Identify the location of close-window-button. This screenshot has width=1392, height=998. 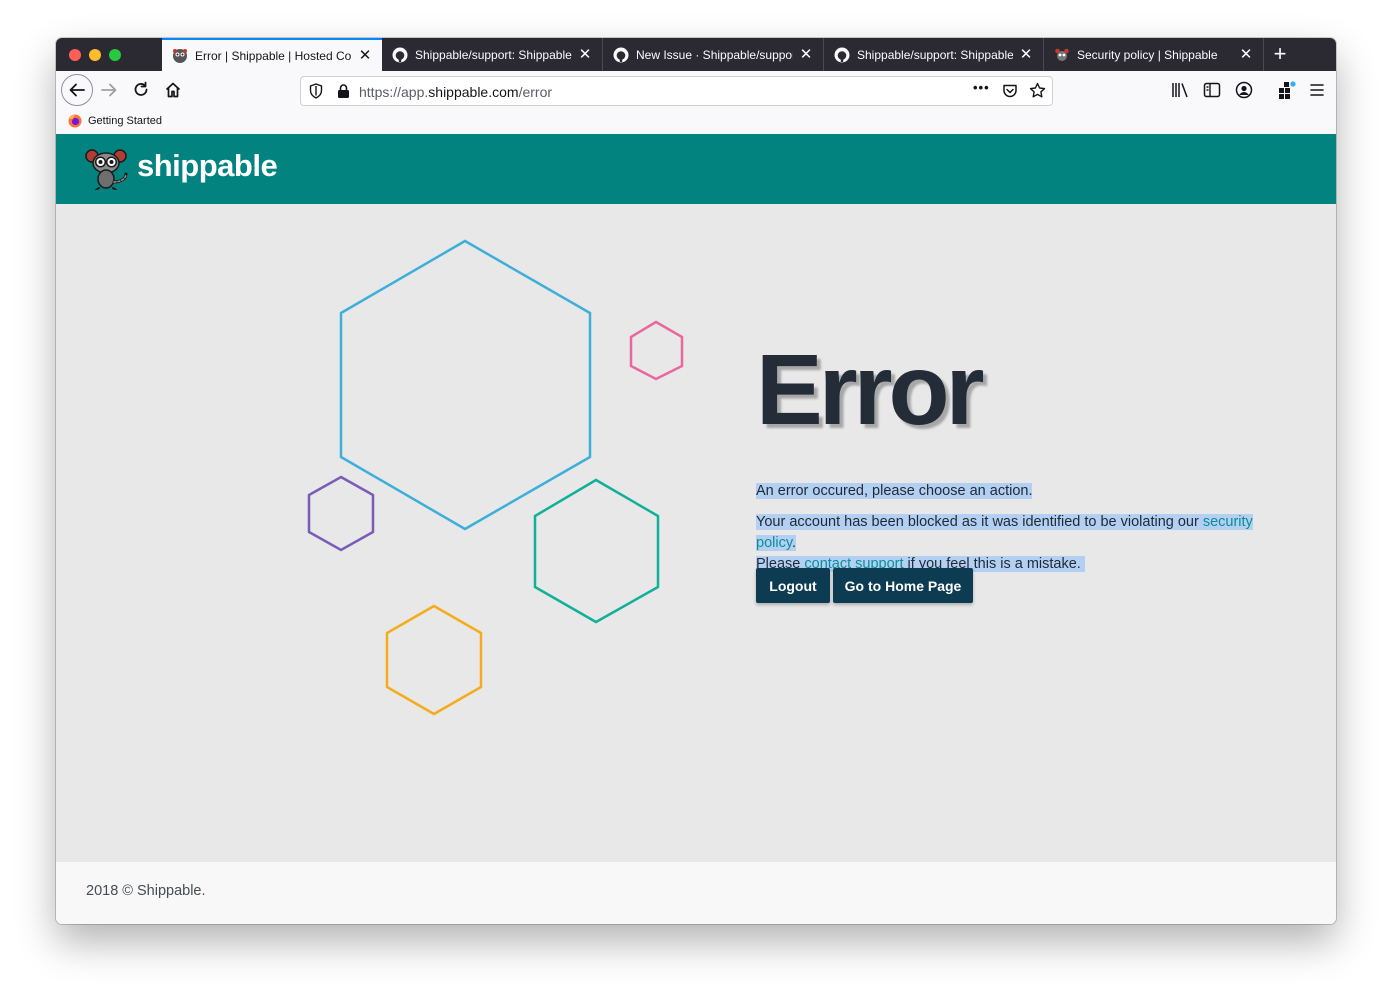
(75, 55).